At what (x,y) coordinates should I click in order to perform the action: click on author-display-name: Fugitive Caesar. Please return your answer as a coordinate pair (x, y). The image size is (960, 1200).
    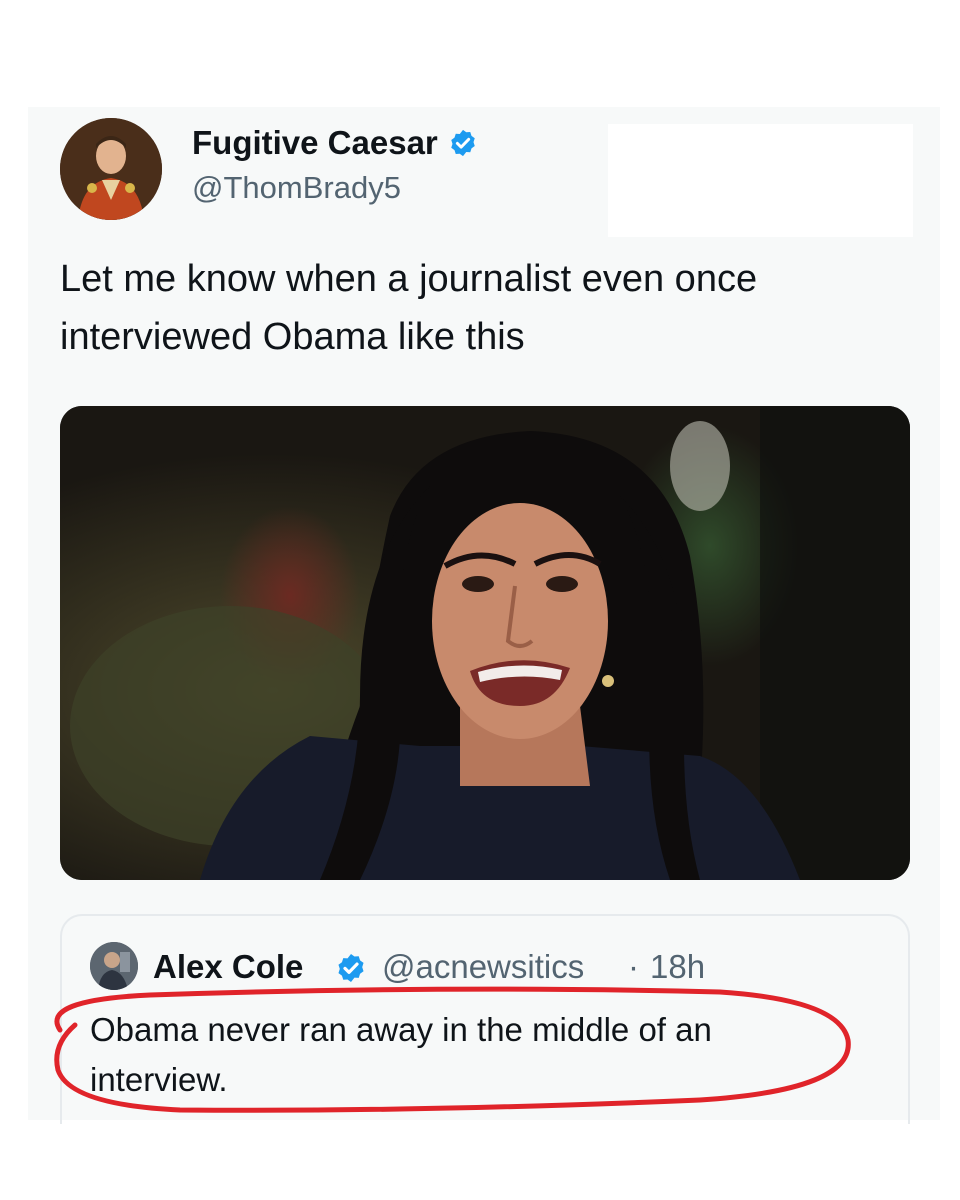
    Looking at the image, I should click on (315, 143).